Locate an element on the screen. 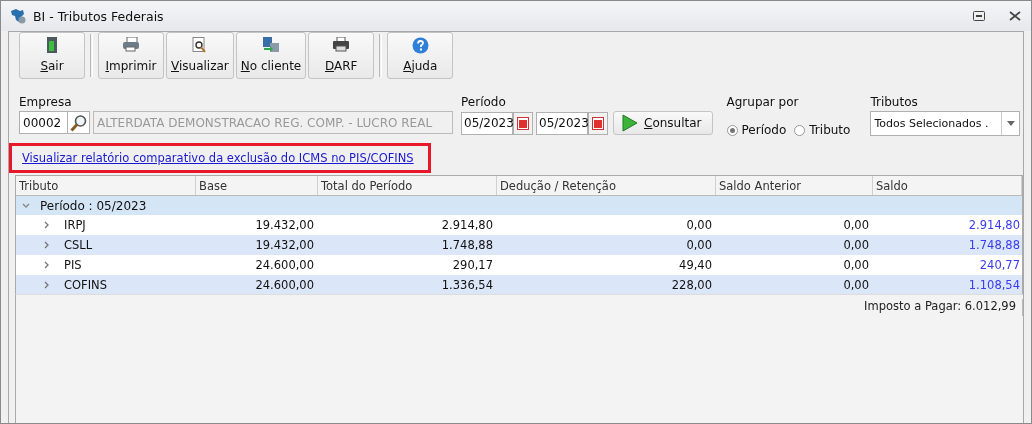 The width and height of the screenshot is (1032, 424). field-label: Tributos is located at coordinates (894, 102).